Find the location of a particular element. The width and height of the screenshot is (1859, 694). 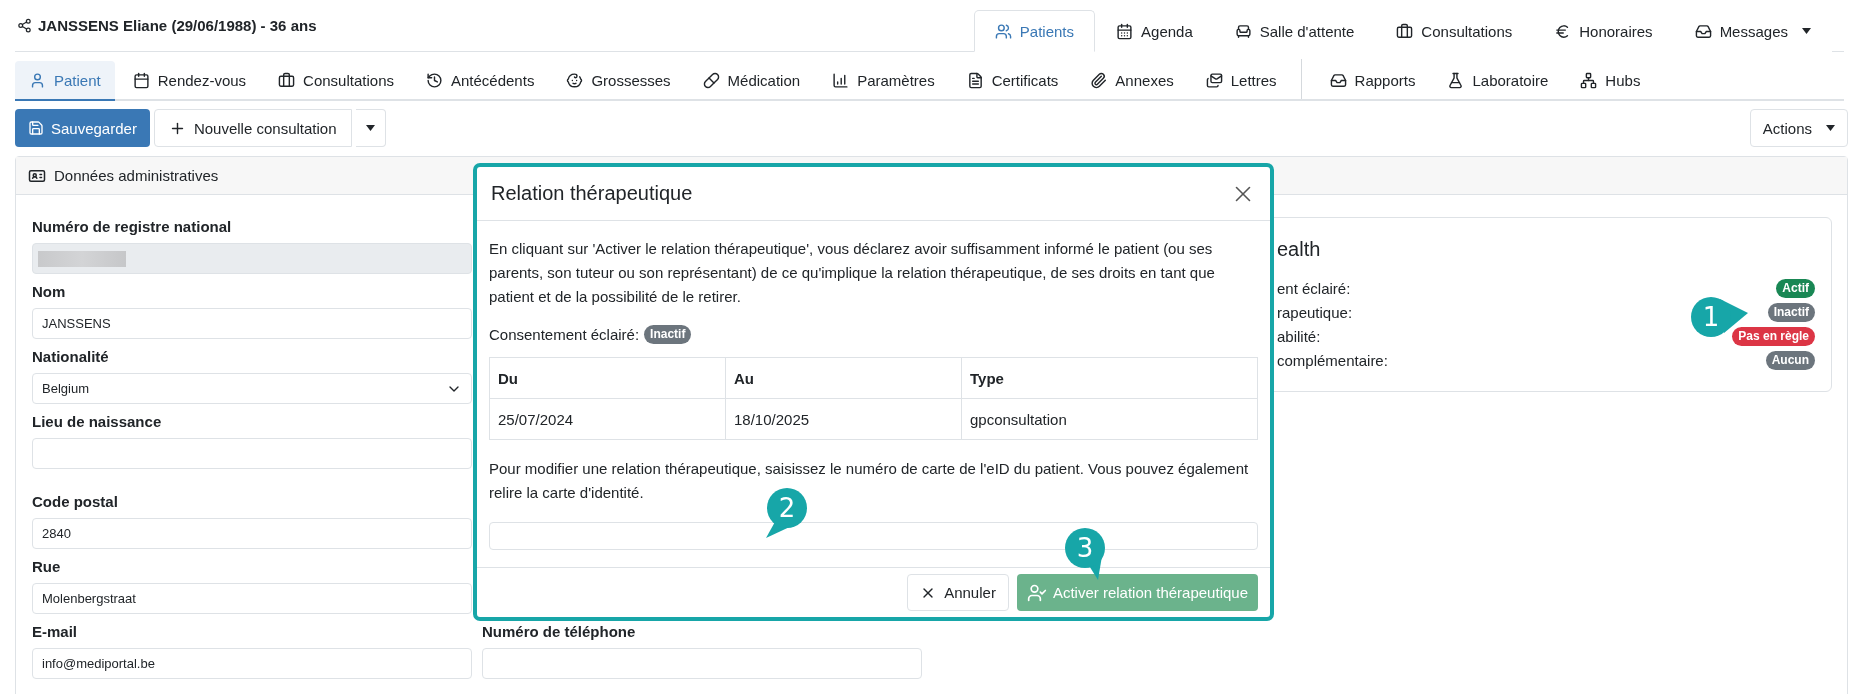

share-icon is located at coordinates (24, 25).